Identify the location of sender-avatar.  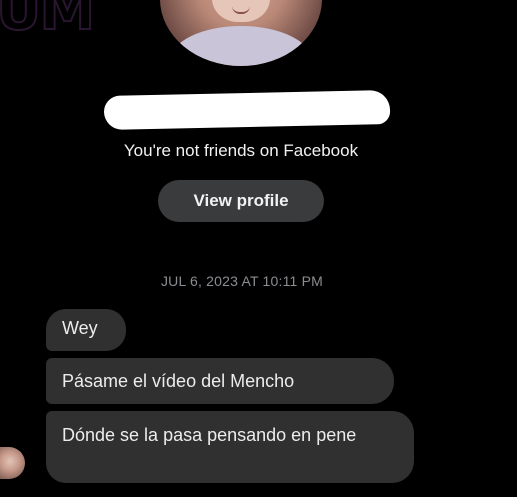
(12, 463).